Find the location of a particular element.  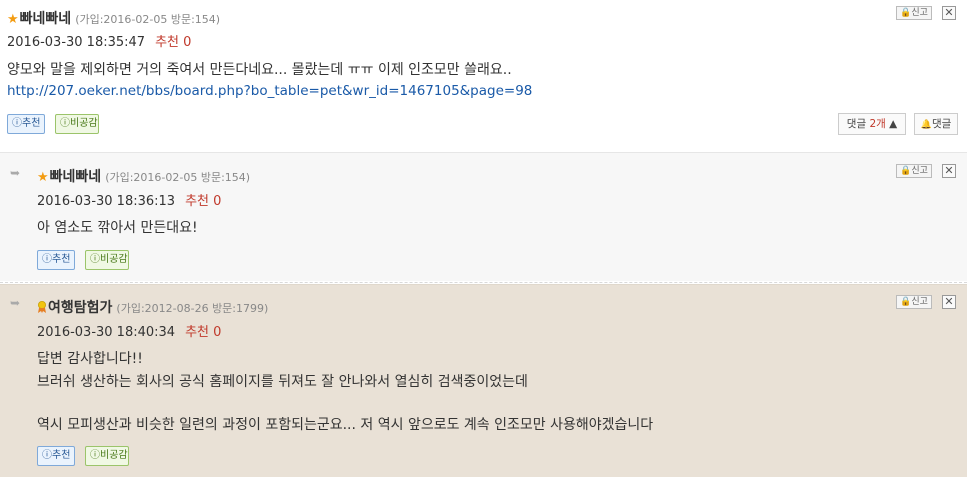

comment-date-row: 2016-03-30 18:35:47 추천 0 is located at coordinates (99, 40).